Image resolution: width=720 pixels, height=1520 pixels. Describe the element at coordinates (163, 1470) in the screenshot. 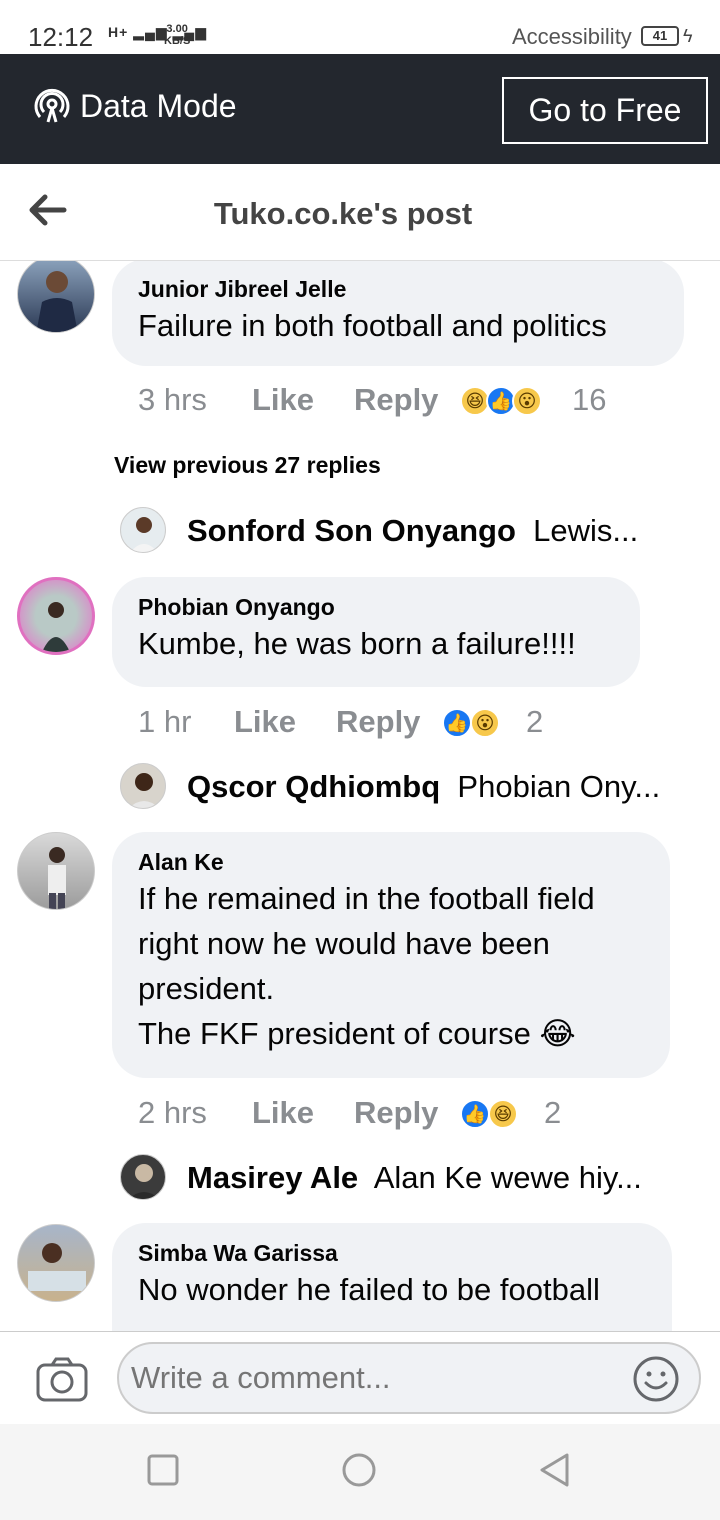

I see `recents-icon` at that location.